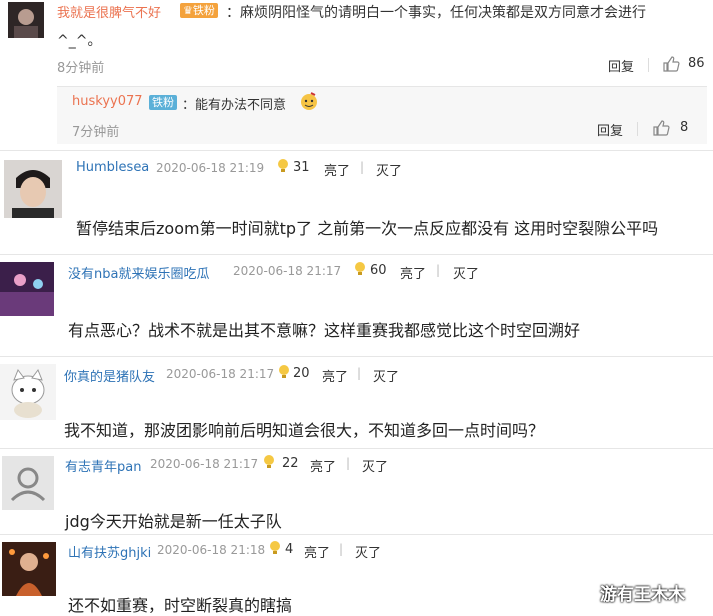 The width and height of the screenshot is (713, 616). Describe the element at coordinates (199, 10) in the screenshot. I see `fan-badge: ♛铁粉` at that location.